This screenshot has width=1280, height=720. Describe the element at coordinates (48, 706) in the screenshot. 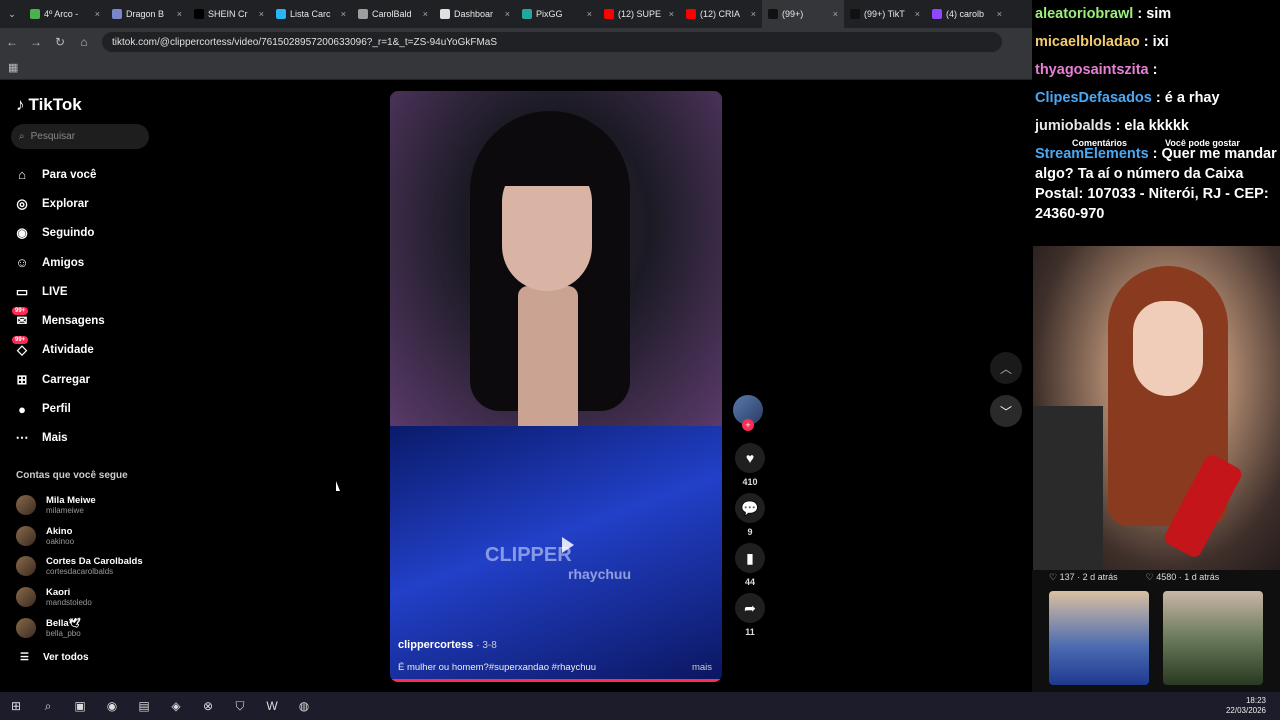

I see `search-taskbar-icon: ⌕` at that location.